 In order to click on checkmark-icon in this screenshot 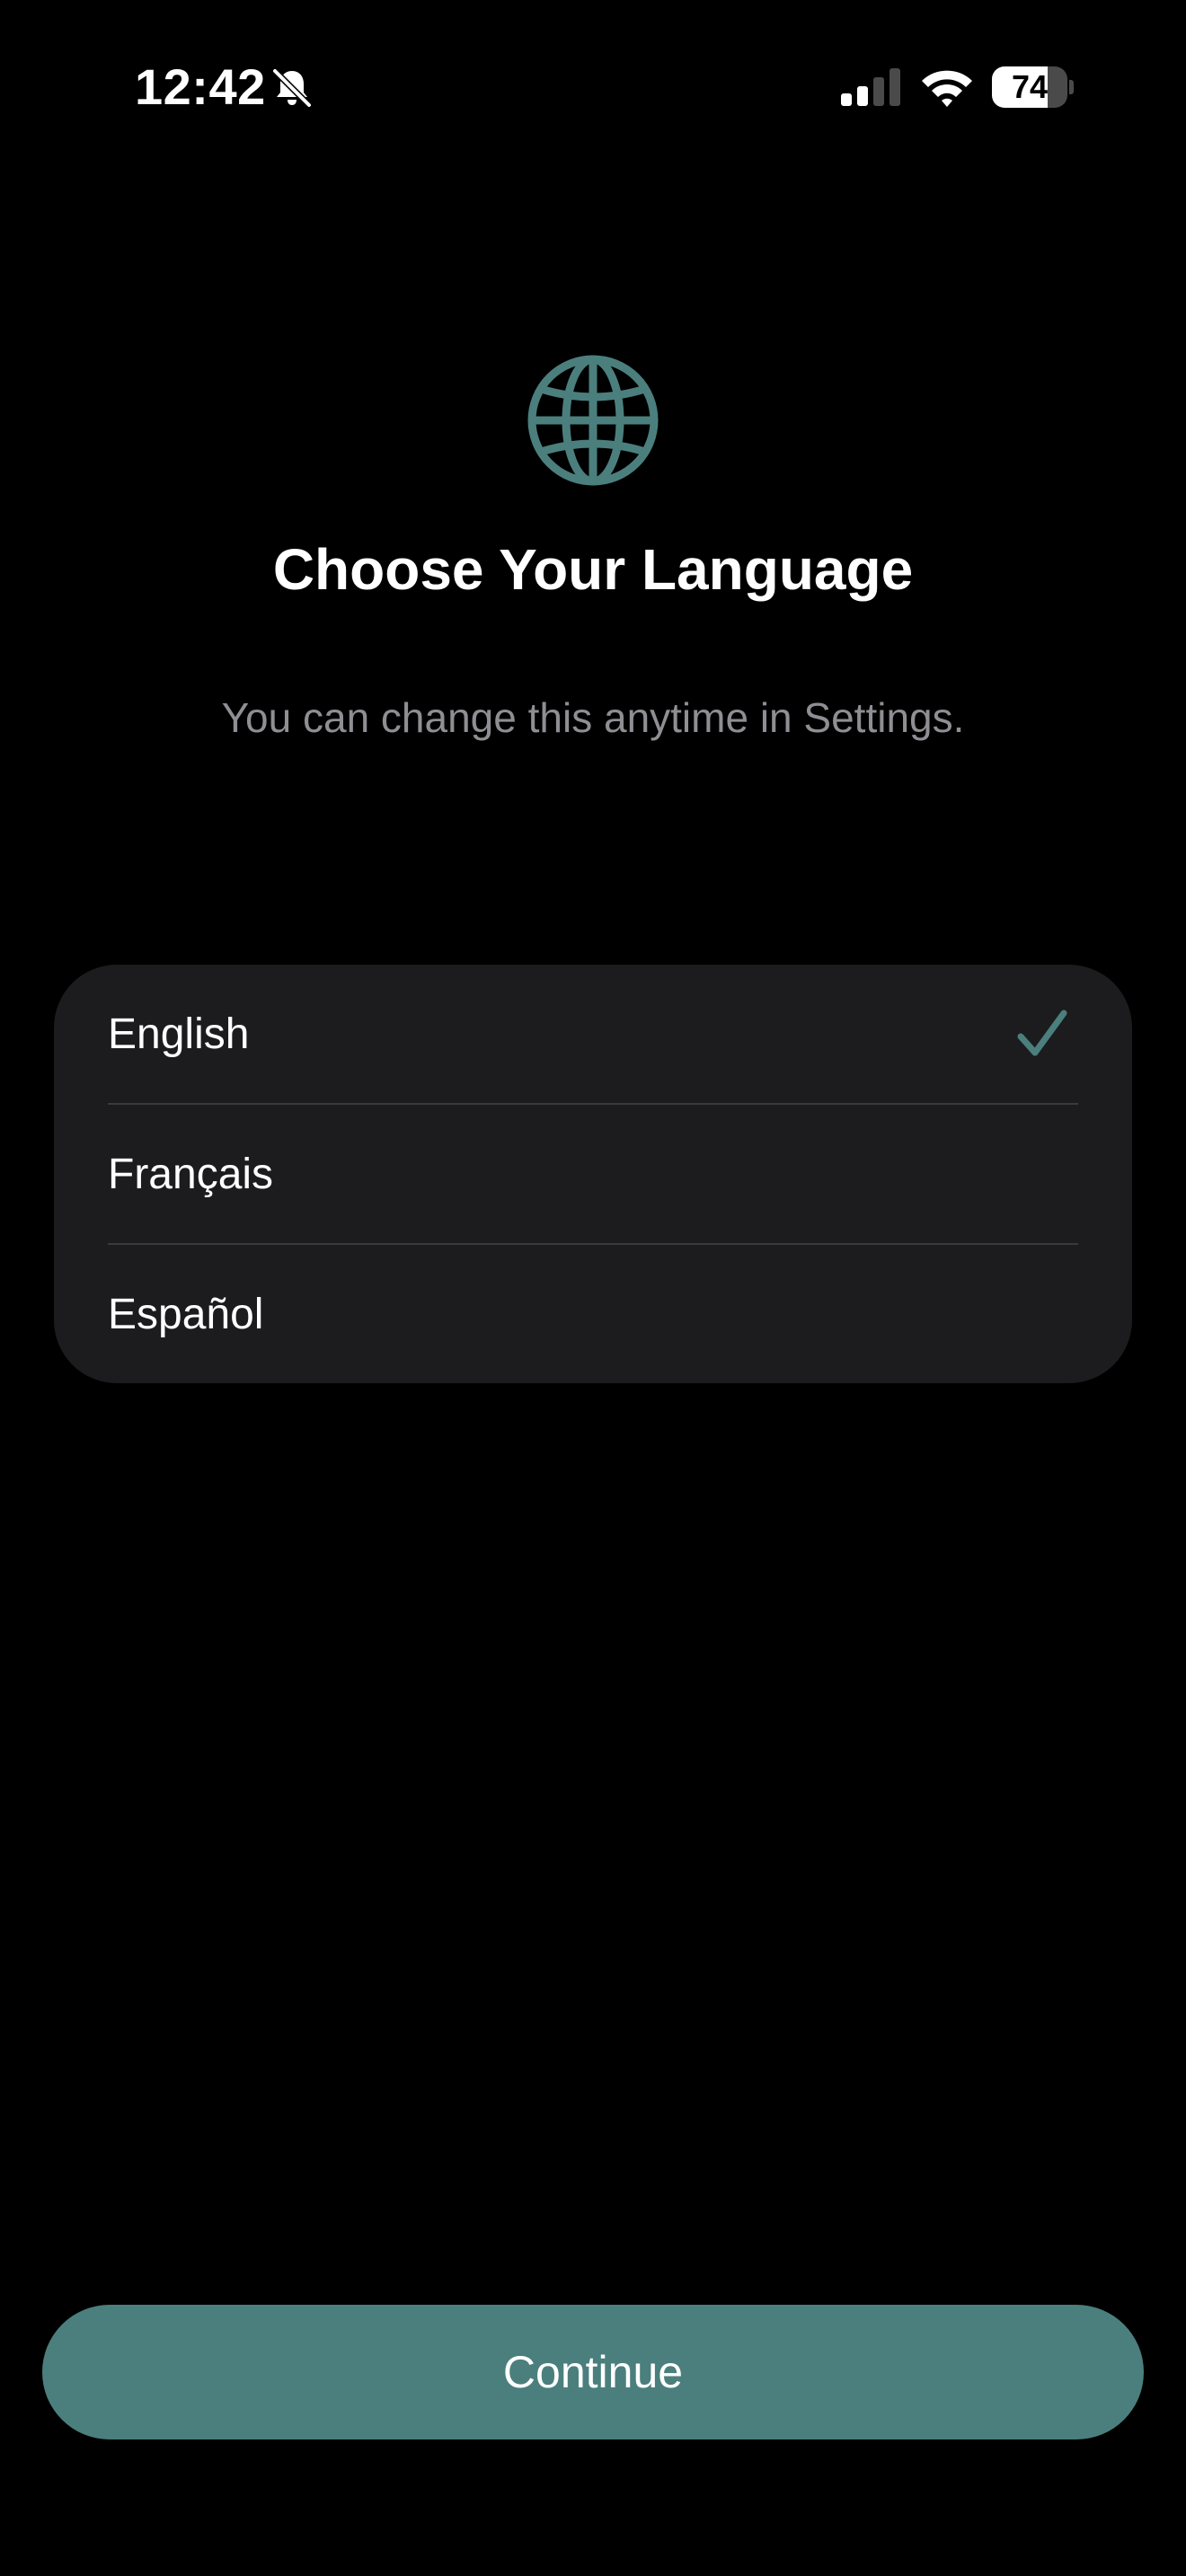, I will do `click(1042, 1033)`.